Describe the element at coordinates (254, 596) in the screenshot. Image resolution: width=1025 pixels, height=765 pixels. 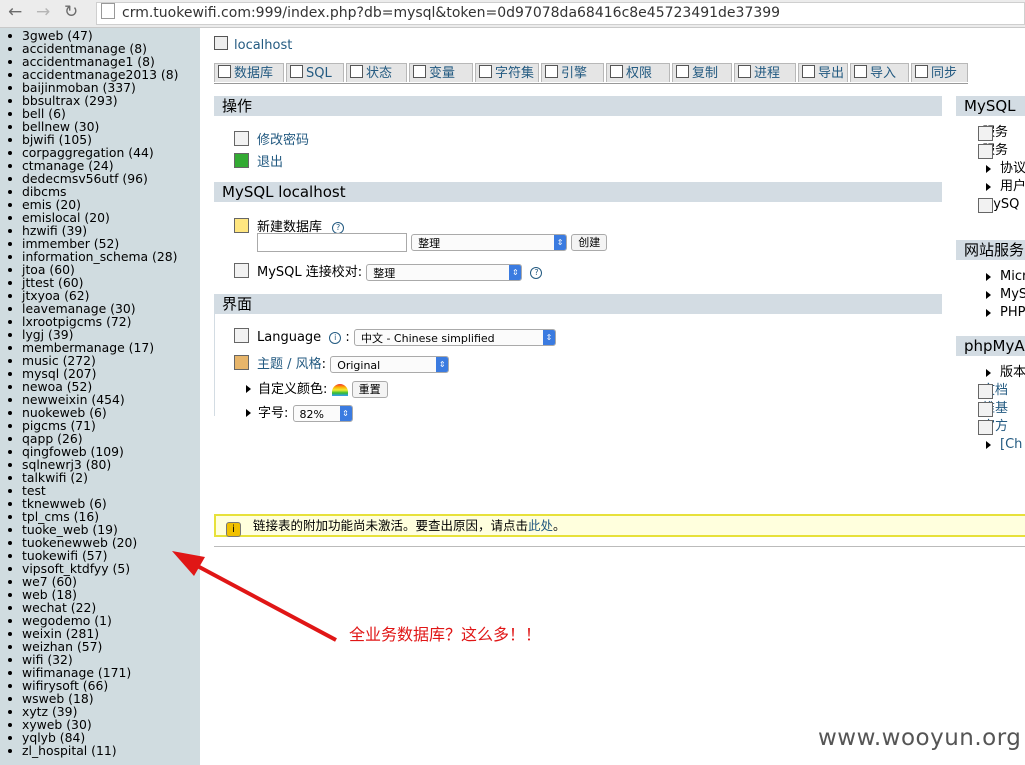
I see `annotation-arrow-icon` at that location.